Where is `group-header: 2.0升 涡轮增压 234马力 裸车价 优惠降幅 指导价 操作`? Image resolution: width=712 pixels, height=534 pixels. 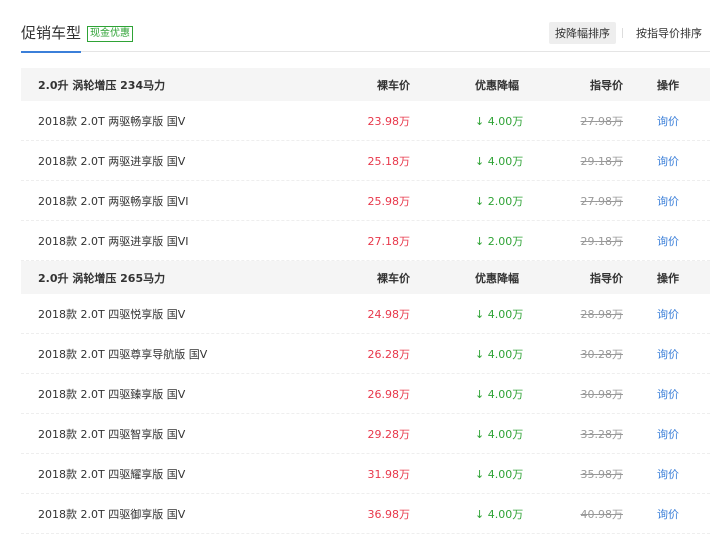 group-header: 2.0升 涡轮增压 234马力 裸车价 优惠降幅 指导价 操作 is located at coordinates (365, 84).